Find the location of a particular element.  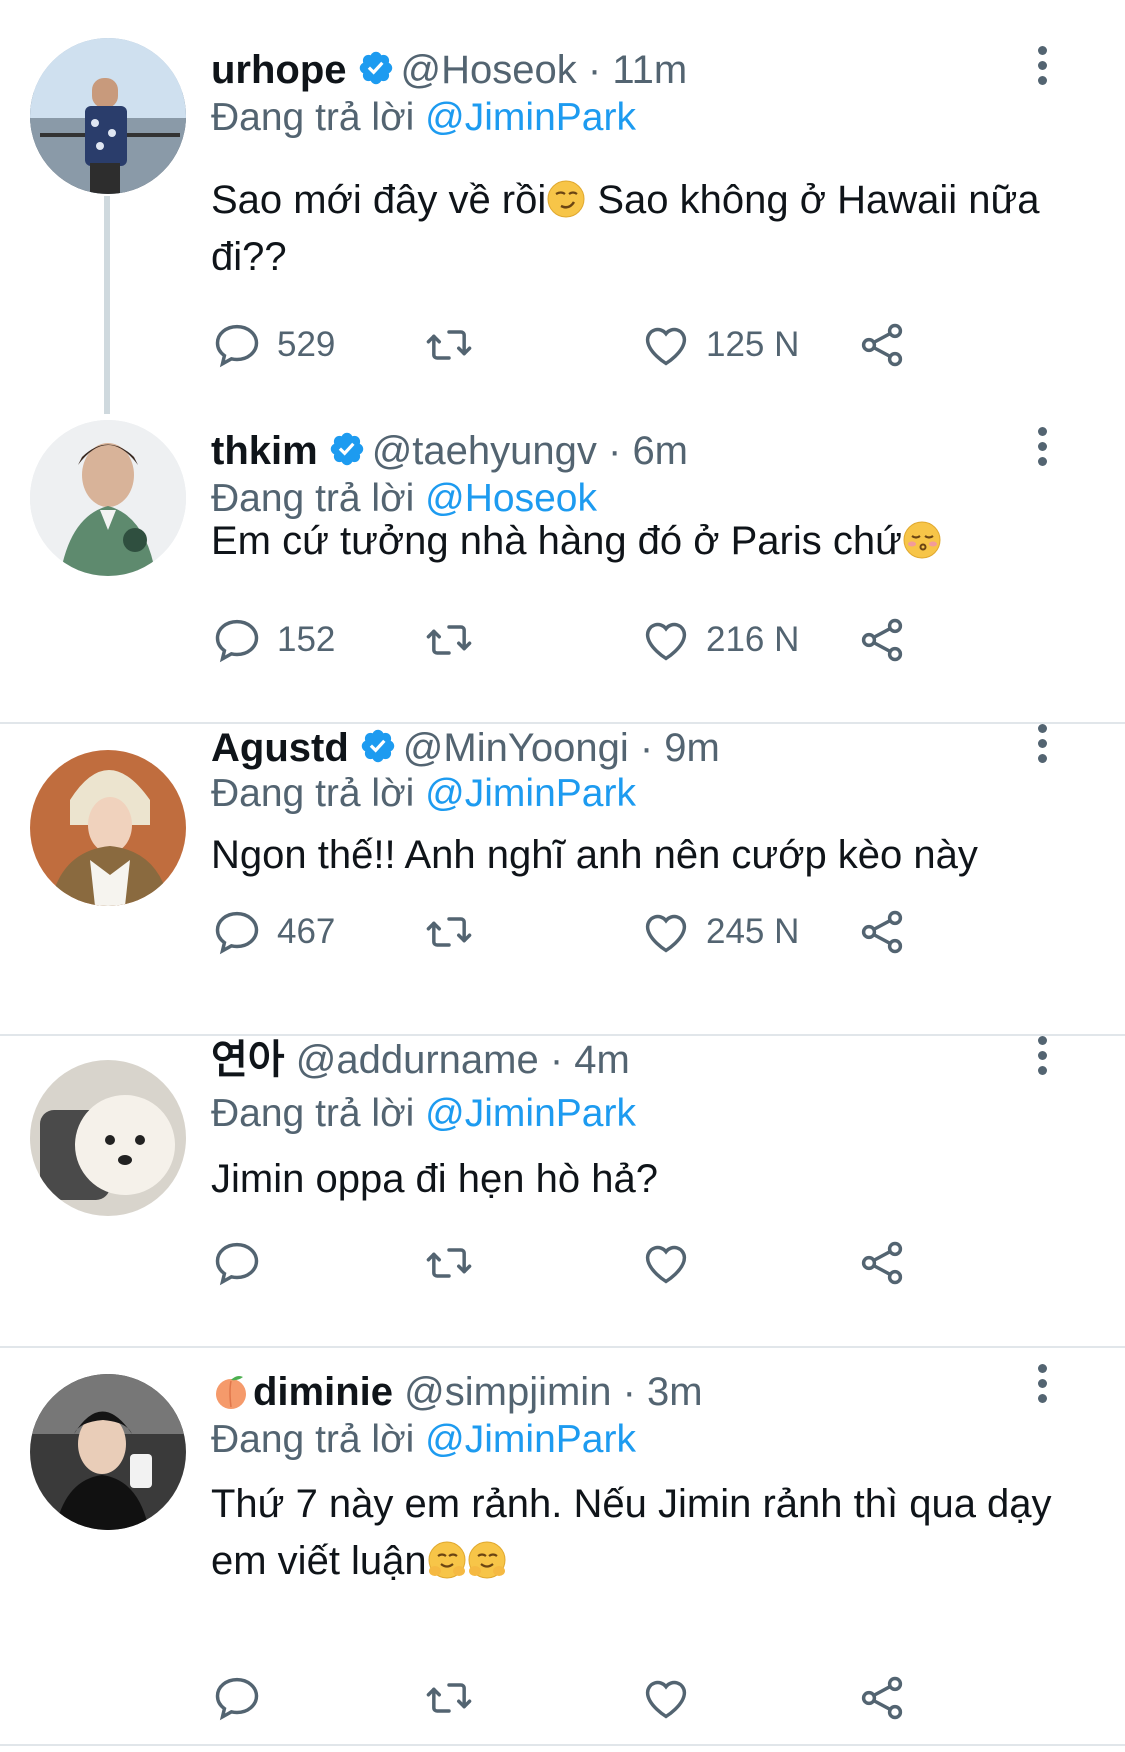

reply-count: 152 is located at coordinates (306, 639).